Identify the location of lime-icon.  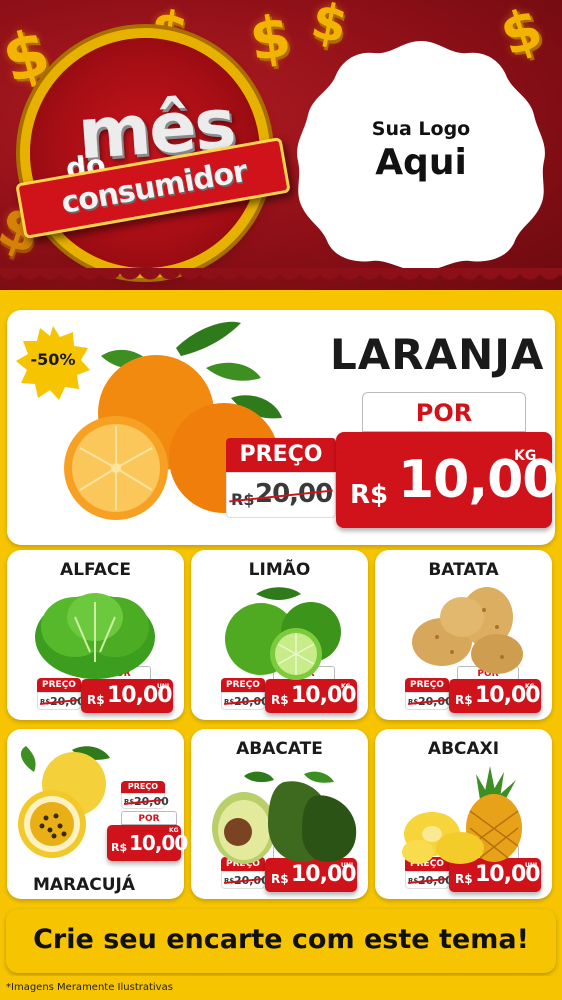
(283, 633).